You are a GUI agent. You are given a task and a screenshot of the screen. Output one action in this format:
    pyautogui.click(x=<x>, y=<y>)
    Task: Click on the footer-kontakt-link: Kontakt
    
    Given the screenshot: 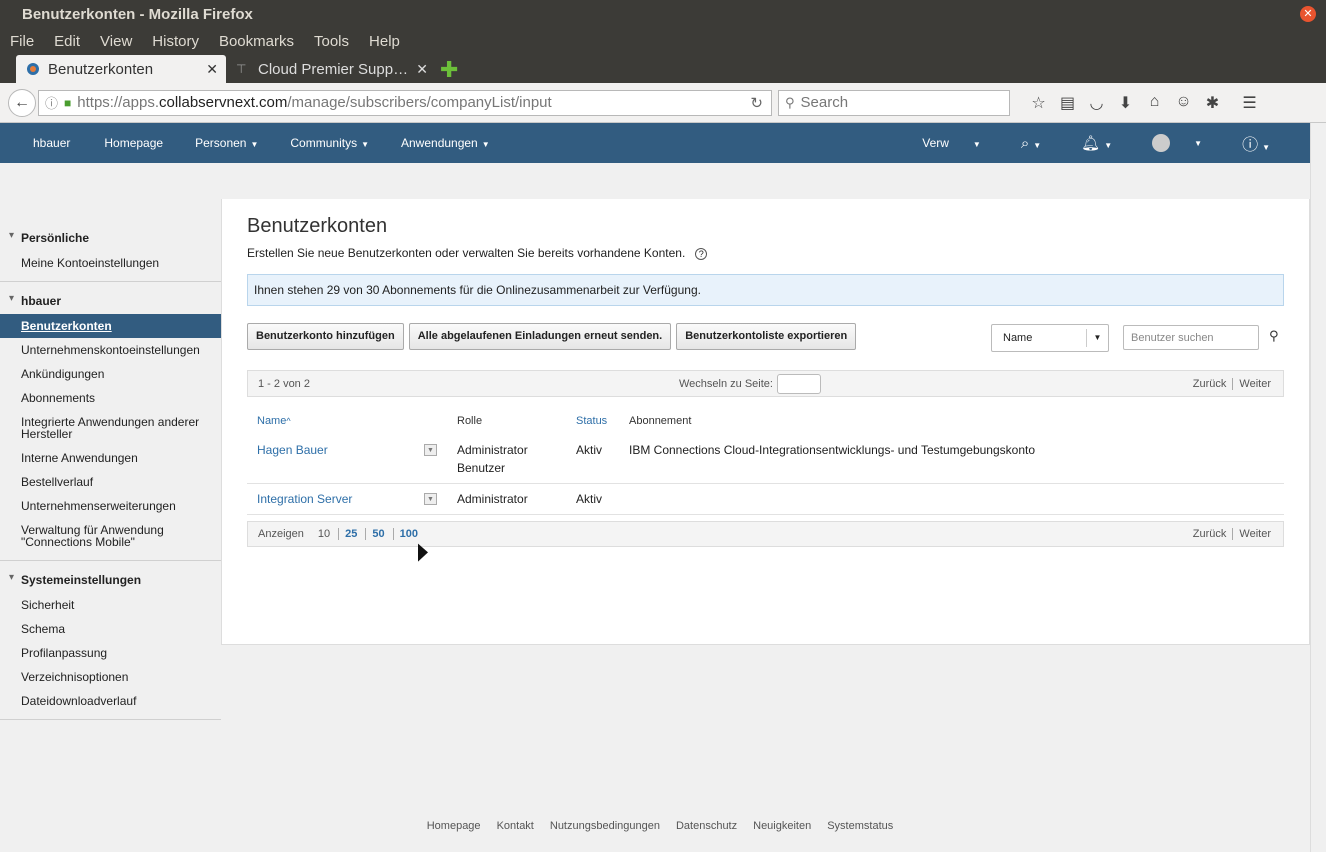 What is the action you would take?
    pyautogui.click(x=515, y=826)
    